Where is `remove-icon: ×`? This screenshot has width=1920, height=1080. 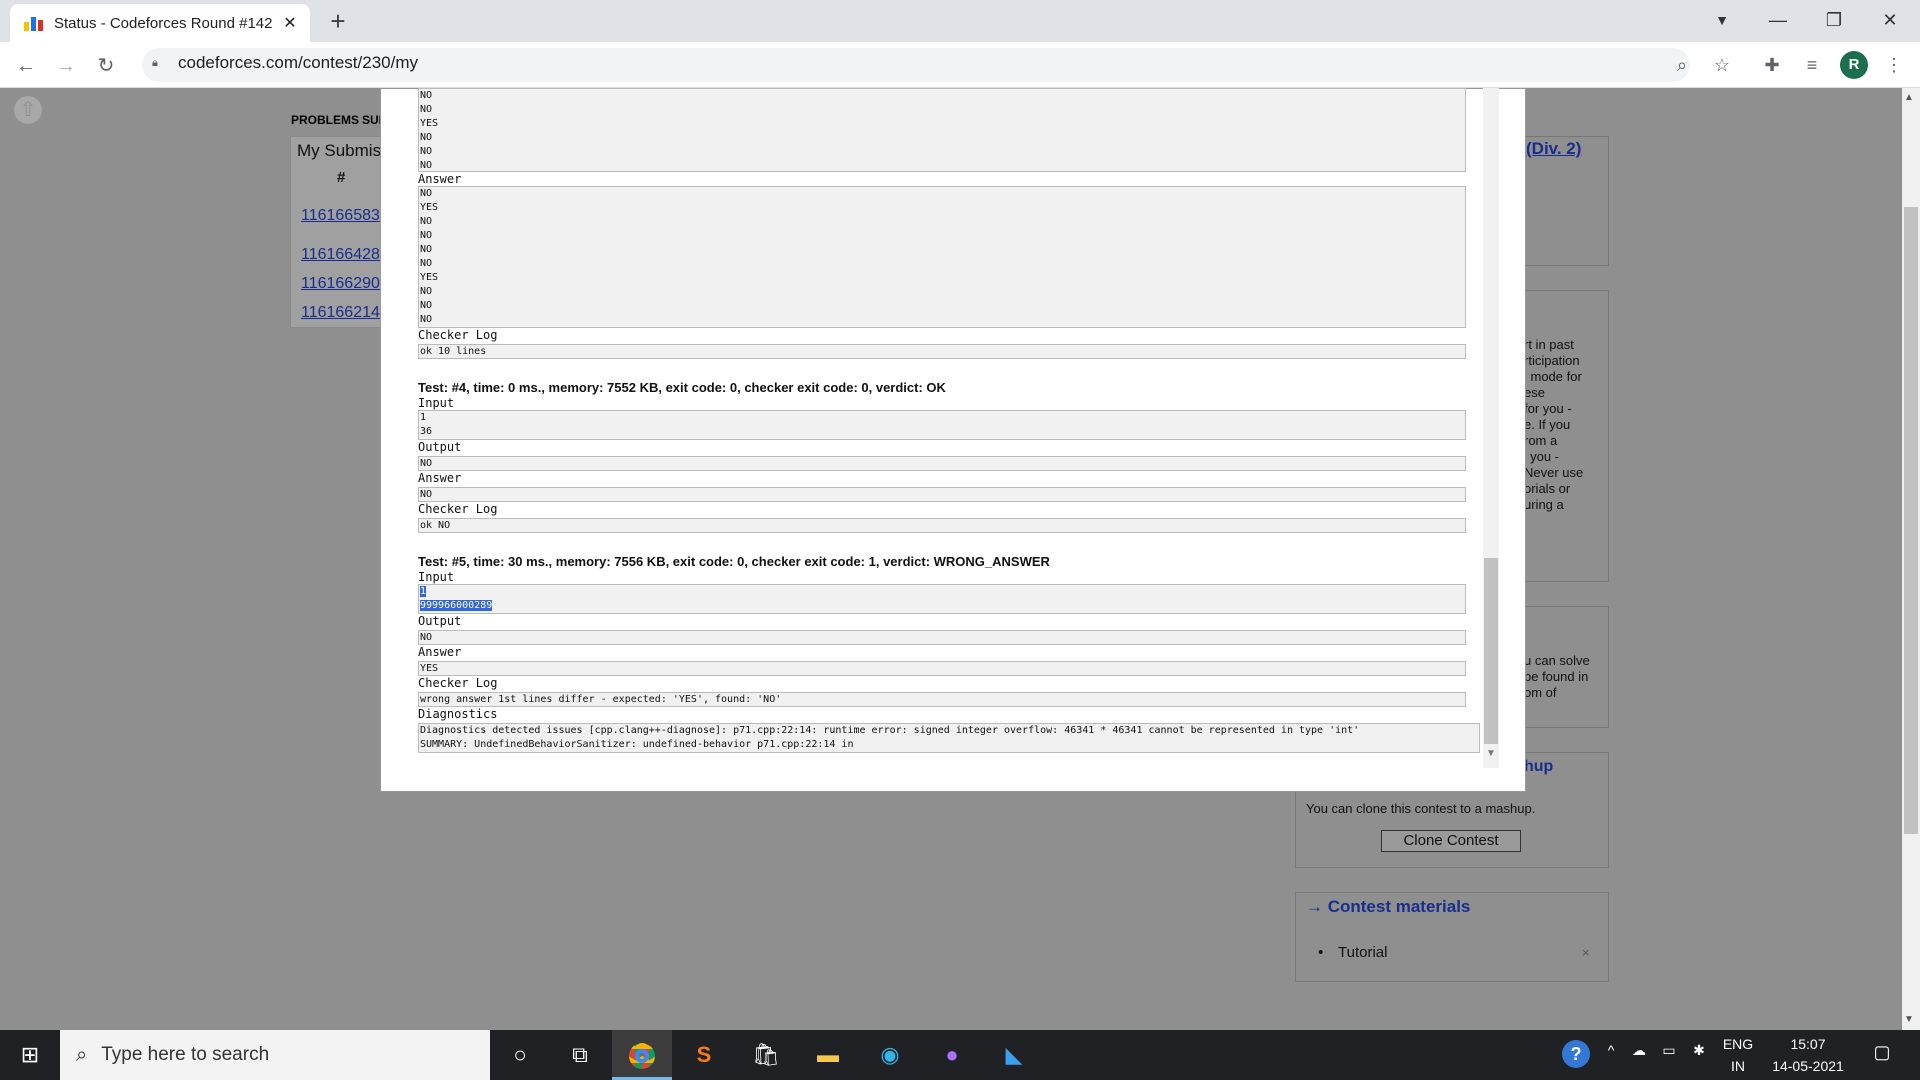 remove-icon: × is located at coordinates (1586, 953).